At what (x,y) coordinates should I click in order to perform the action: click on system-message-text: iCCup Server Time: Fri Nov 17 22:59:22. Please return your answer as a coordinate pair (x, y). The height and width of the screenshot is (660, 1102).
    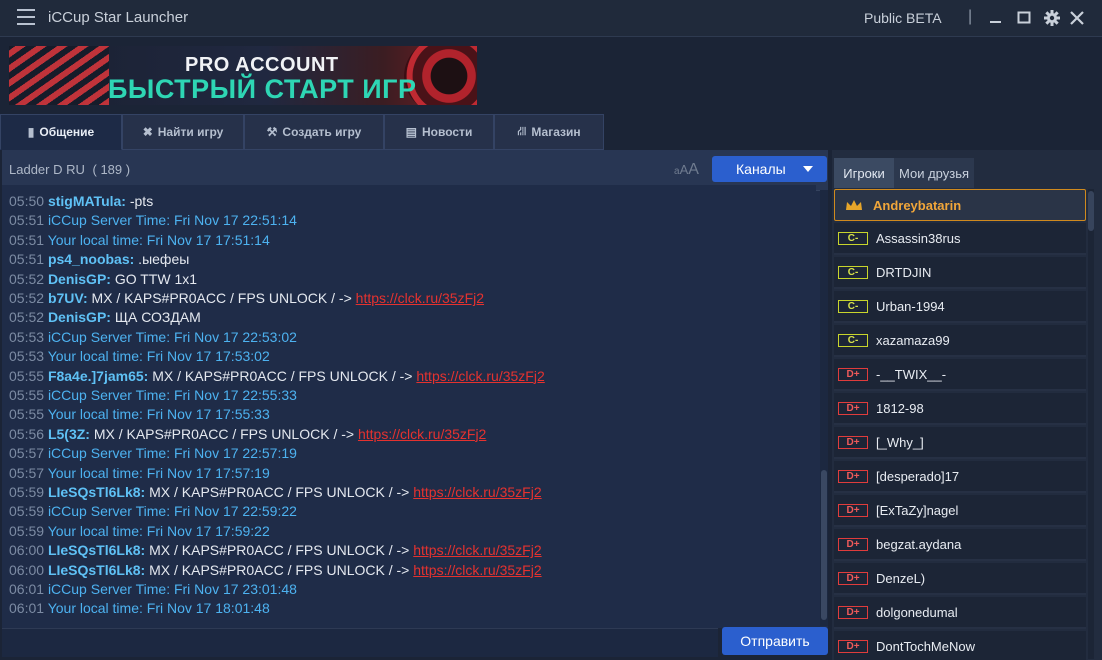
    Looking at the image, I should click on (172, 511).